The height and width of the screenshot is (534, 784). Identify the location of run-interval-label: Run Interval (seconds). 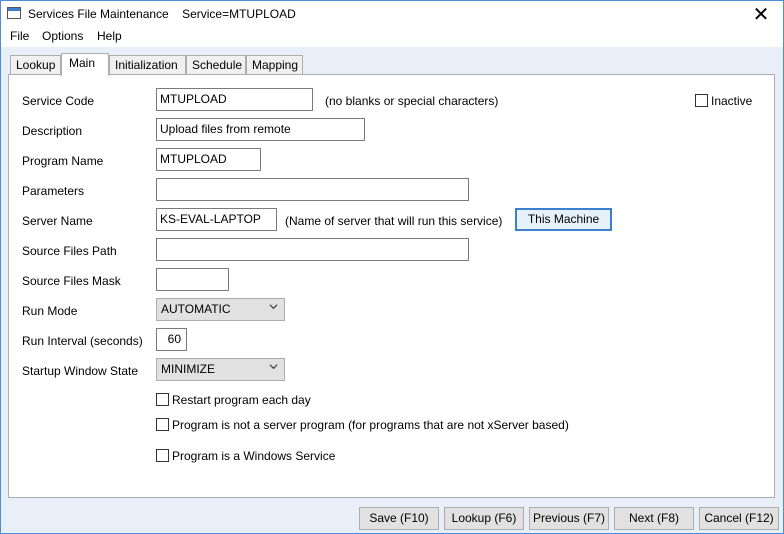
(82, 341).